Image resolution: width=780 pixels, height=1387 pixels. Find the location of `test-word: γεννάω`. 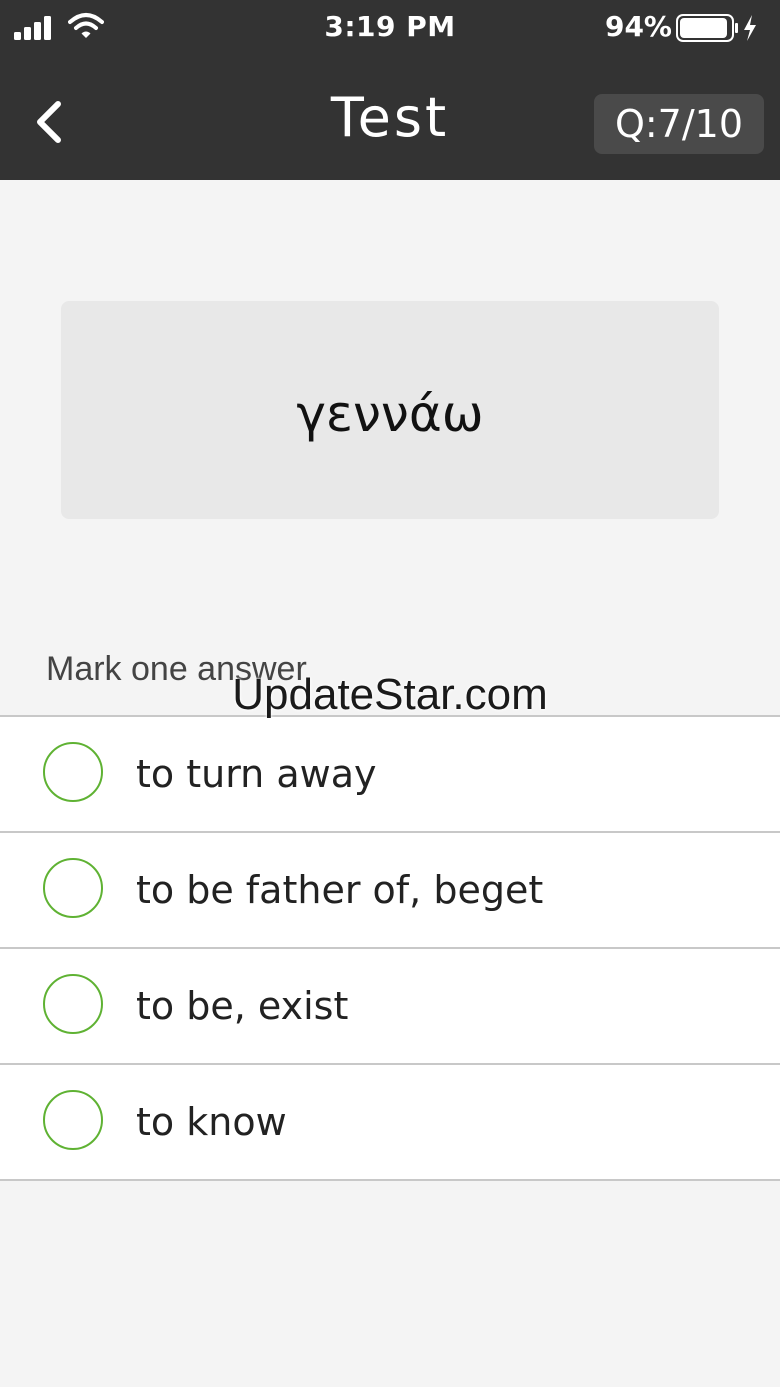

test-word: γεννάω is located at coordinates (390, 414).